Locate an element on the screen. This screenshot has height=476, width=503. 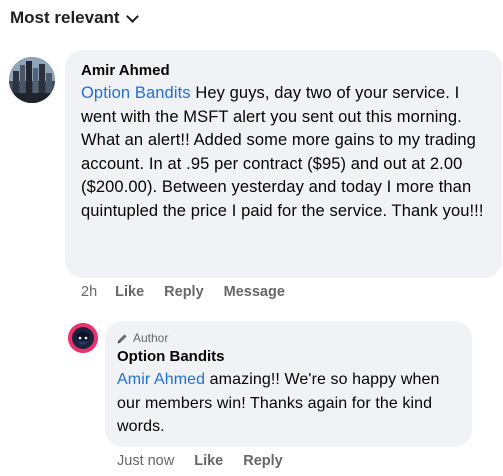
bandit-logo-icon is located at coordinates (83, 338).